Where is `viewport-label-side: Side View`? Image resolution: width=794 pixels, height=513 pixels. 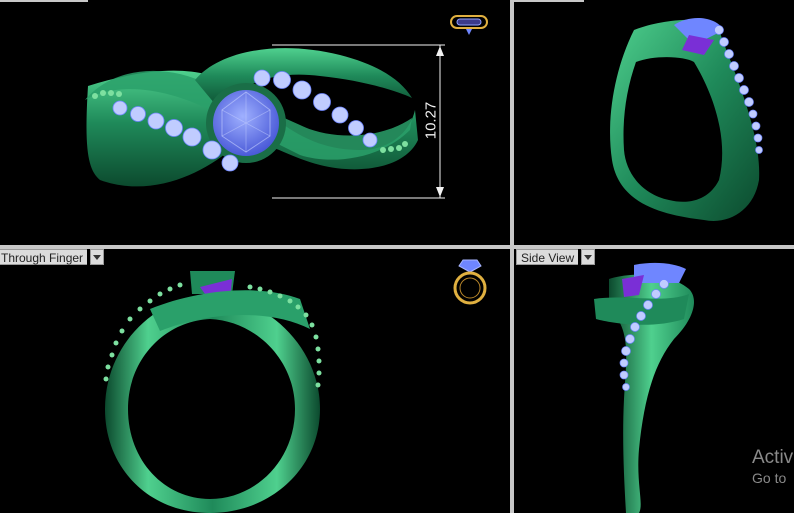 viewport-label-side: Side View is located at coordinates (556, 257).